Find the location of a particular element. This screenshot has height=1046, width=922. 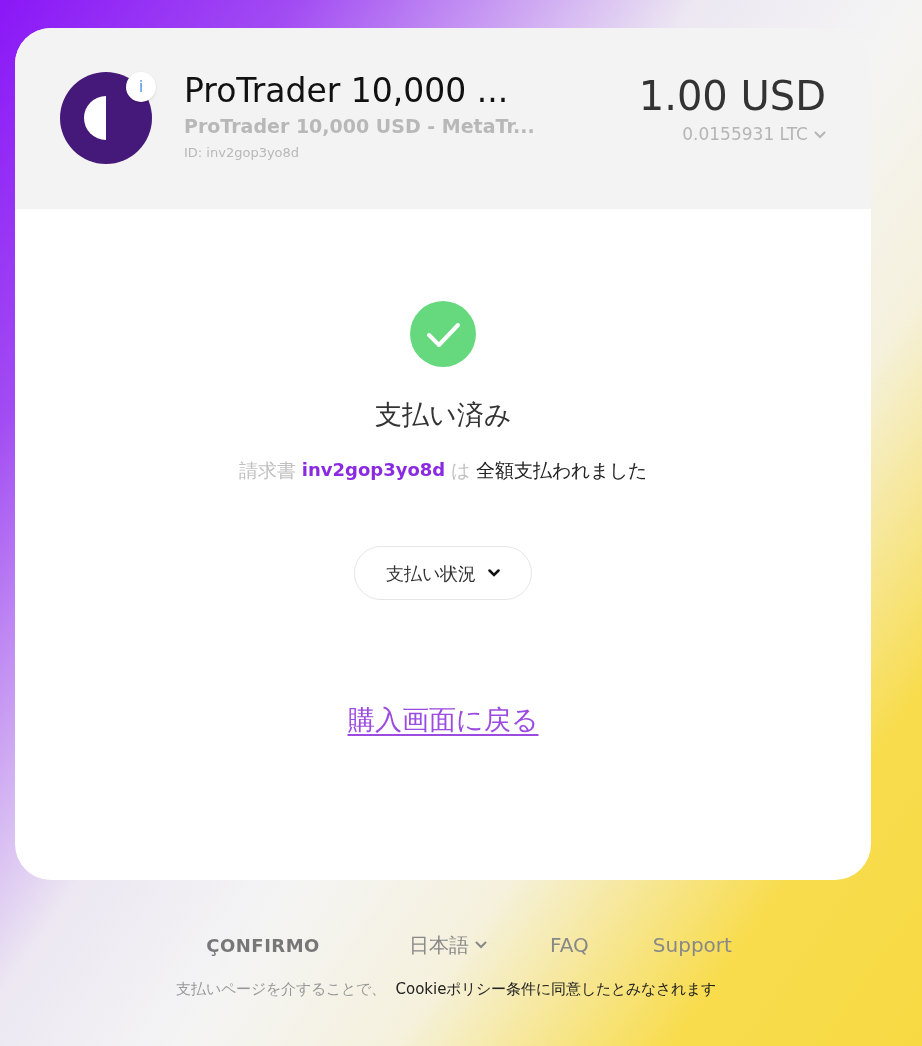

payment-status-button: 支払い状況 is located at coordinates (443, 573).